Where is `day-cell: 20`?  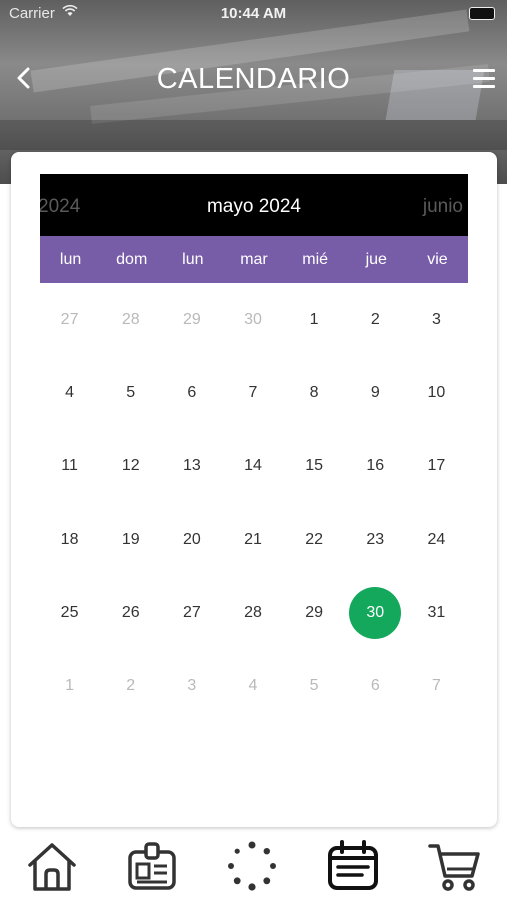 day-cell: 20 is located at coordinates (191, 539).